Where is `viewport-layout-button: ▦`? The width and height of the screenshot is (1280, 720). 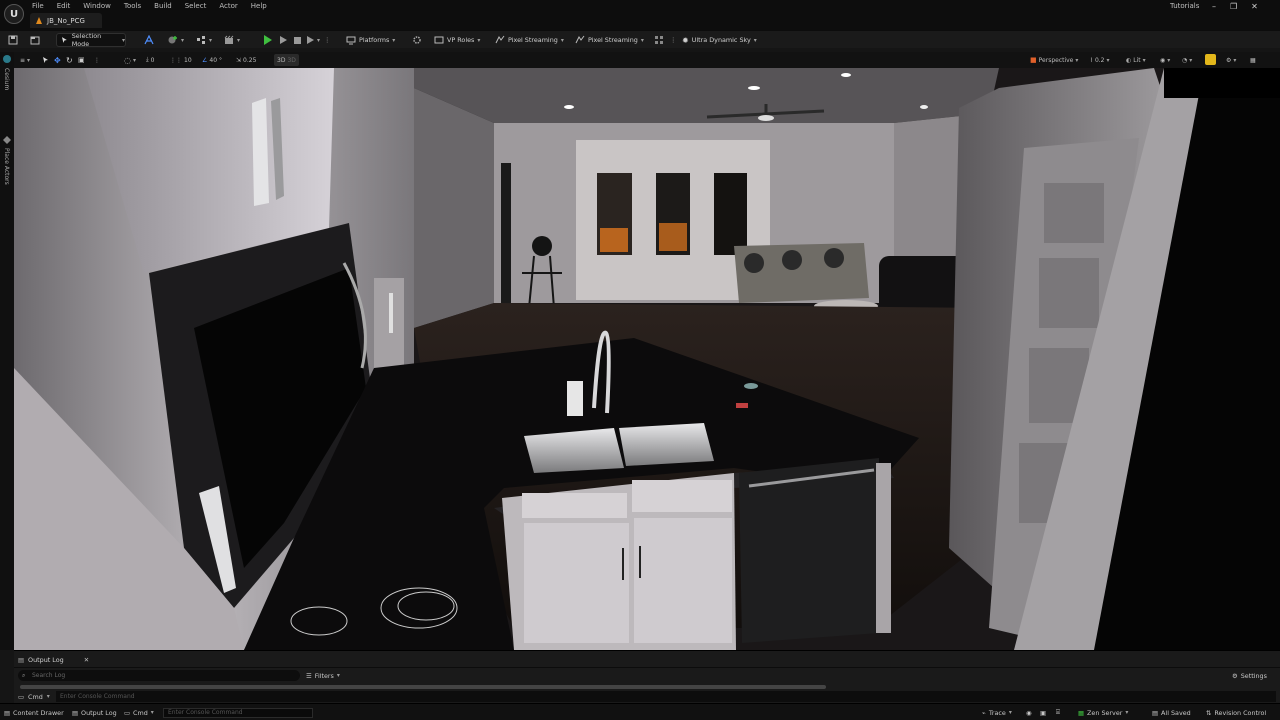
viewport-layout-button: ▦ is located at coordinates (1253, 60).